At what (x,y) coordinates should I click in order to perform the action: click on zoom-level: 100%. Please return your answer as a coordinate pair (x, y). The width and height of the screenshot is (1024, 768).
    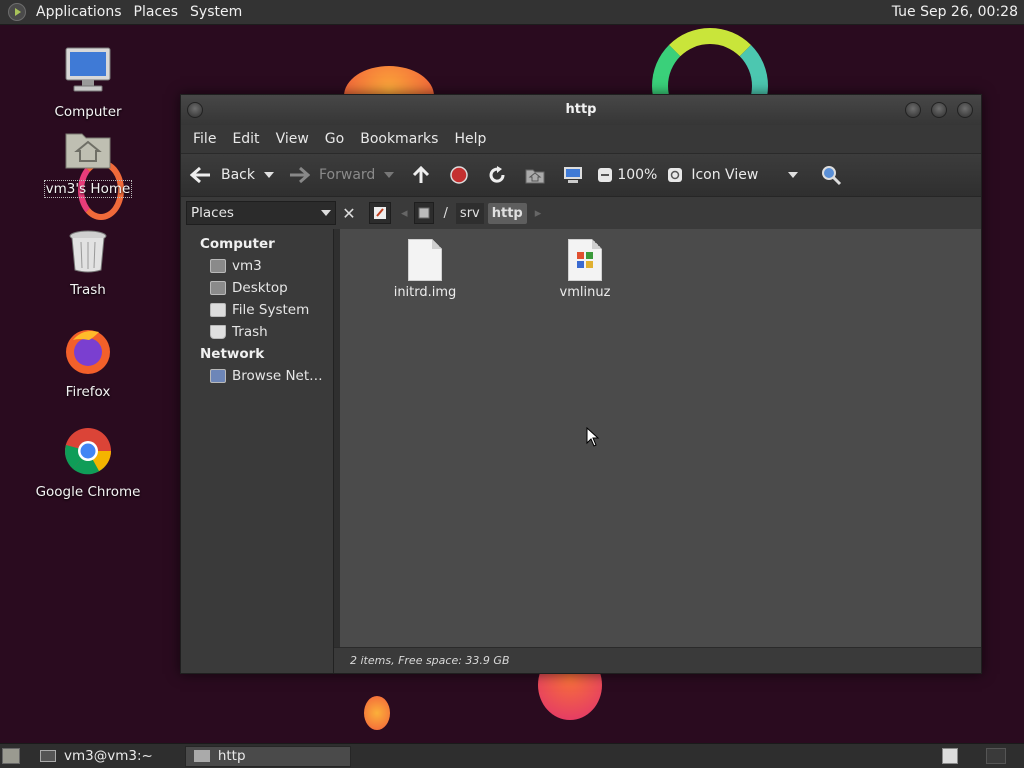
    Looking at the image, I should click on (637, 175).